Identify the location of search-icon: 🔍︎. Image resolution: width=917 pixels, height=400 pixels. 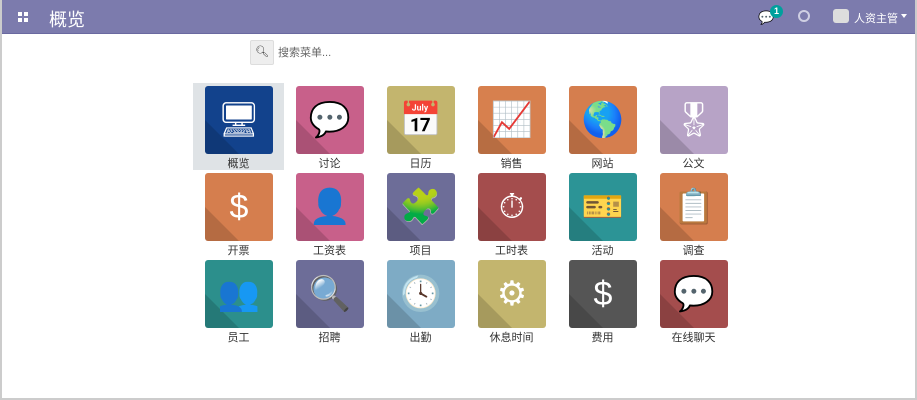
(262, 52).